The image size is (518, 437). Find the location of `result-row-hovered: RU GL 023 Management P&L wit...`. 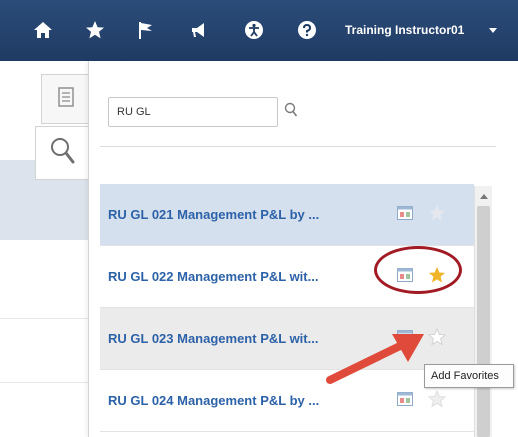

result-row-hovered: RU GL 023 Management P&L wit... is located at coordinates (287, 339).